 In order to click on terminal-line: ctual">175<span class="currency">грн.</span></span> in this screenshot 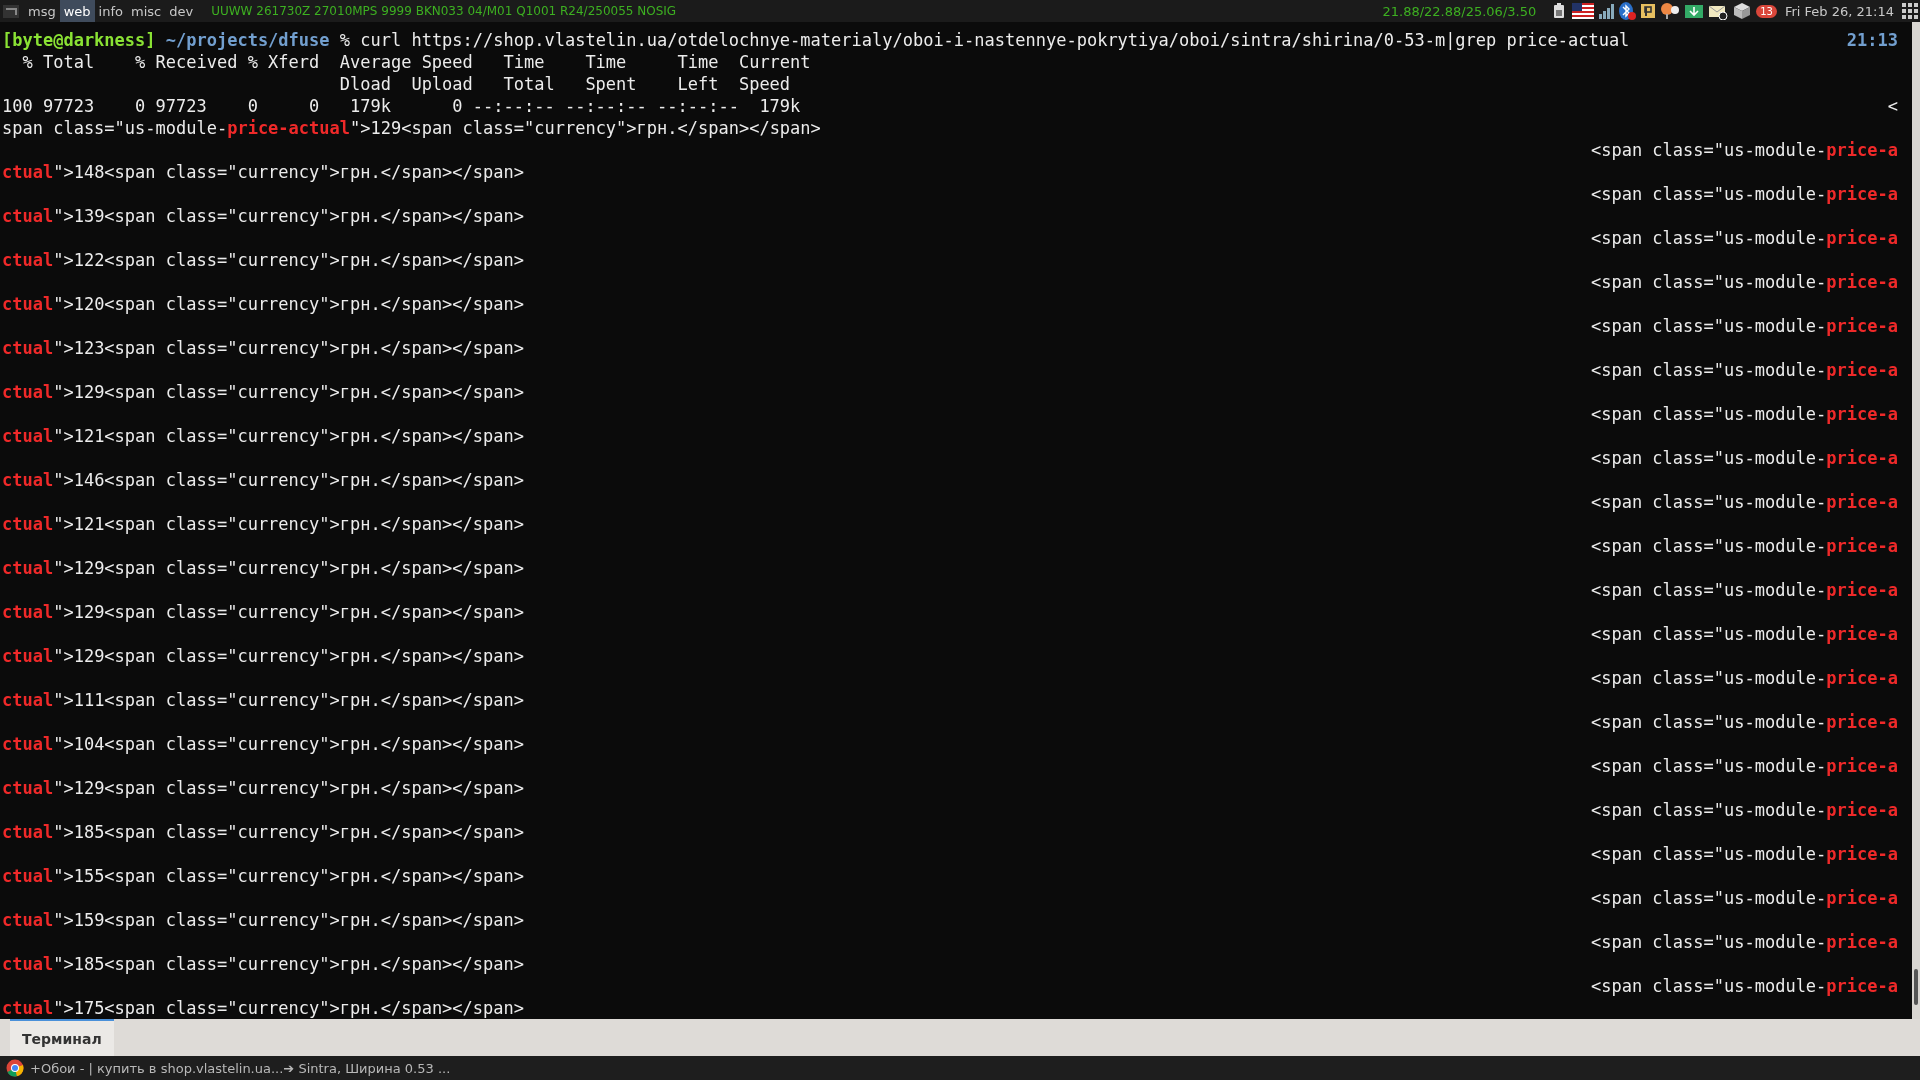, I will do `click(263, 1008)`.